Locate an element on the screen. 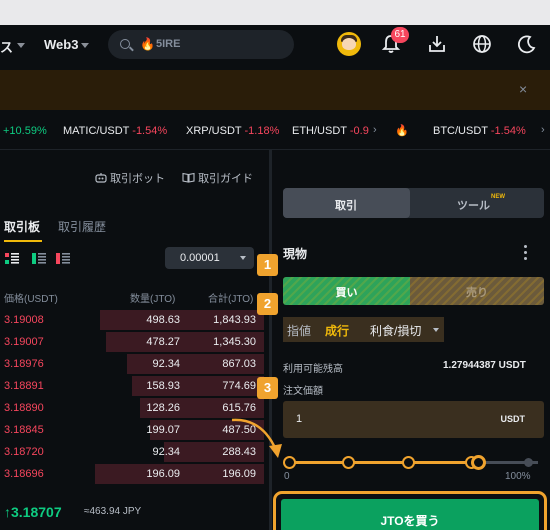  row-total: 774.69 is located at coordinates (239, 386).